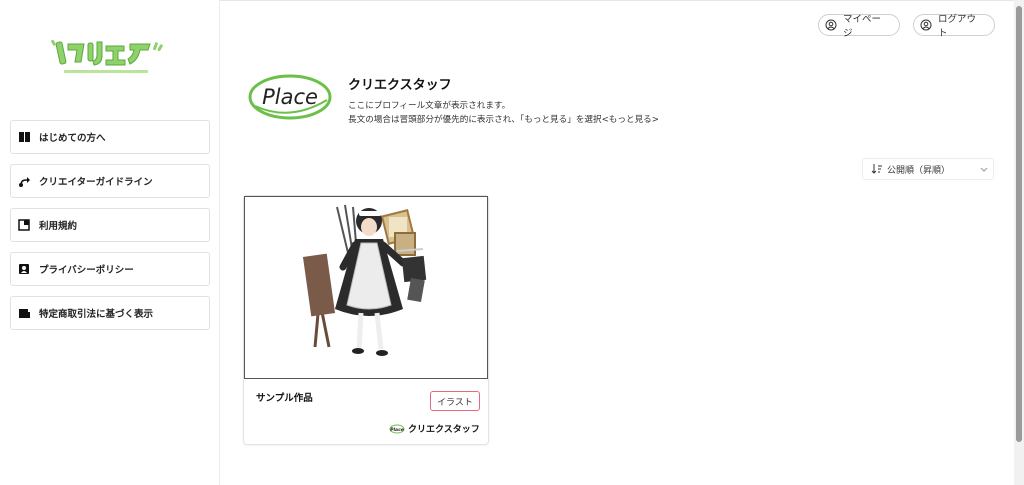 Image resolution: width=1024 pixels, height=485 pixels. I want to click on page-scrollbar, so click(1019, 242).